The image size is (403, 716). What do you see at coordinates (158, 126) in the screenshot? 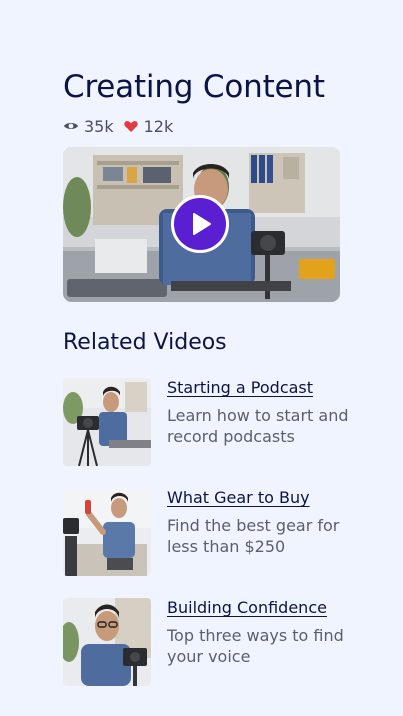
I see `likes-count: 12k` at bounding box center [158, 126].